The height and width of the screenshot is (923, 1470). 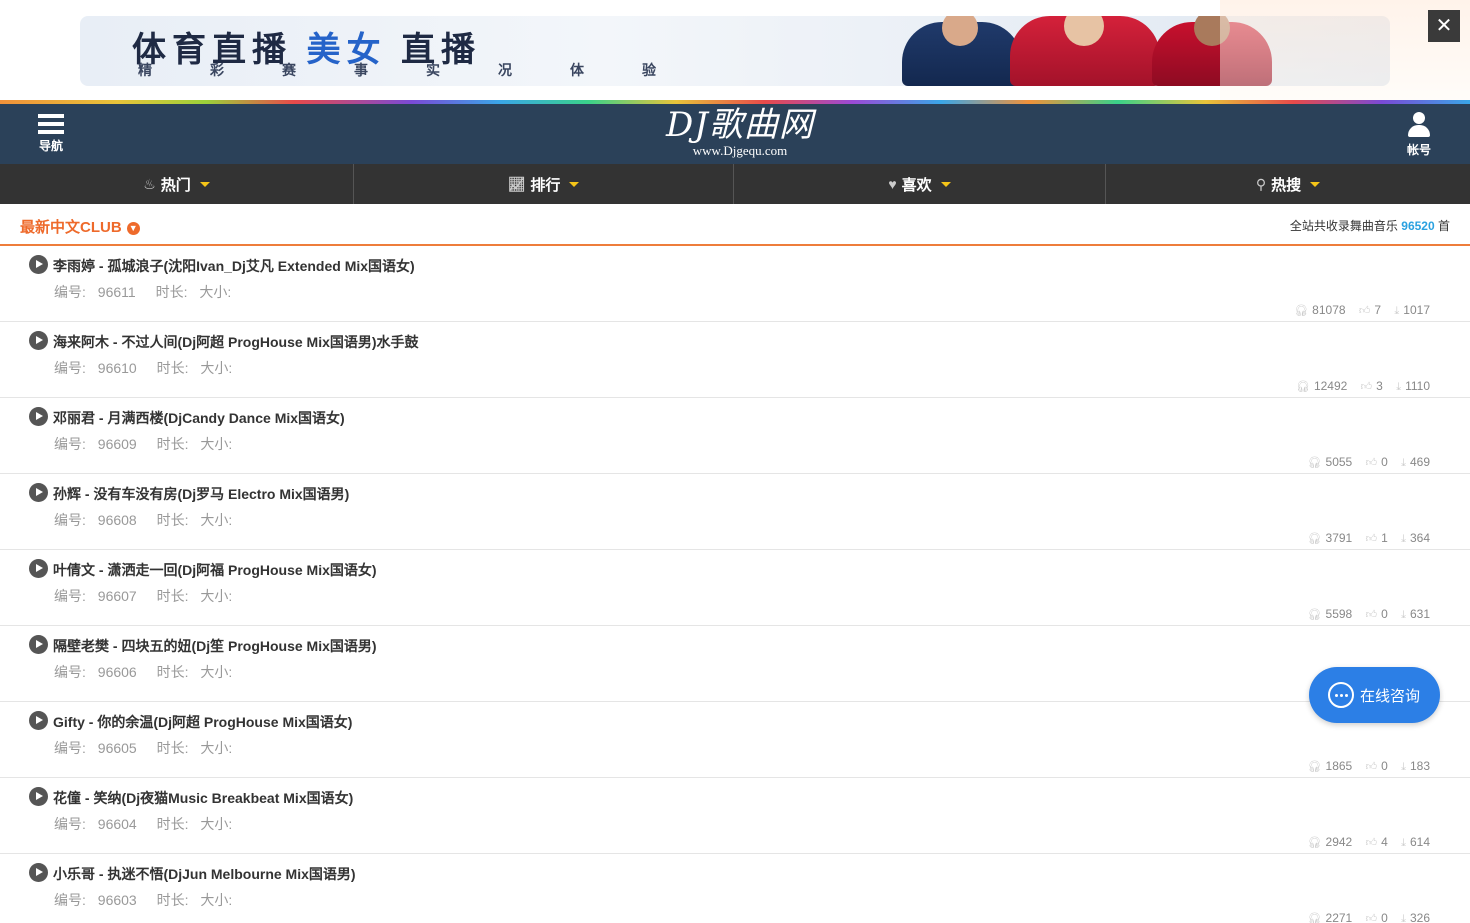 What do you see at coordinates (204, 184) in the screenshot?
I see `caret-down-icon` at bounding box center [204, 184].